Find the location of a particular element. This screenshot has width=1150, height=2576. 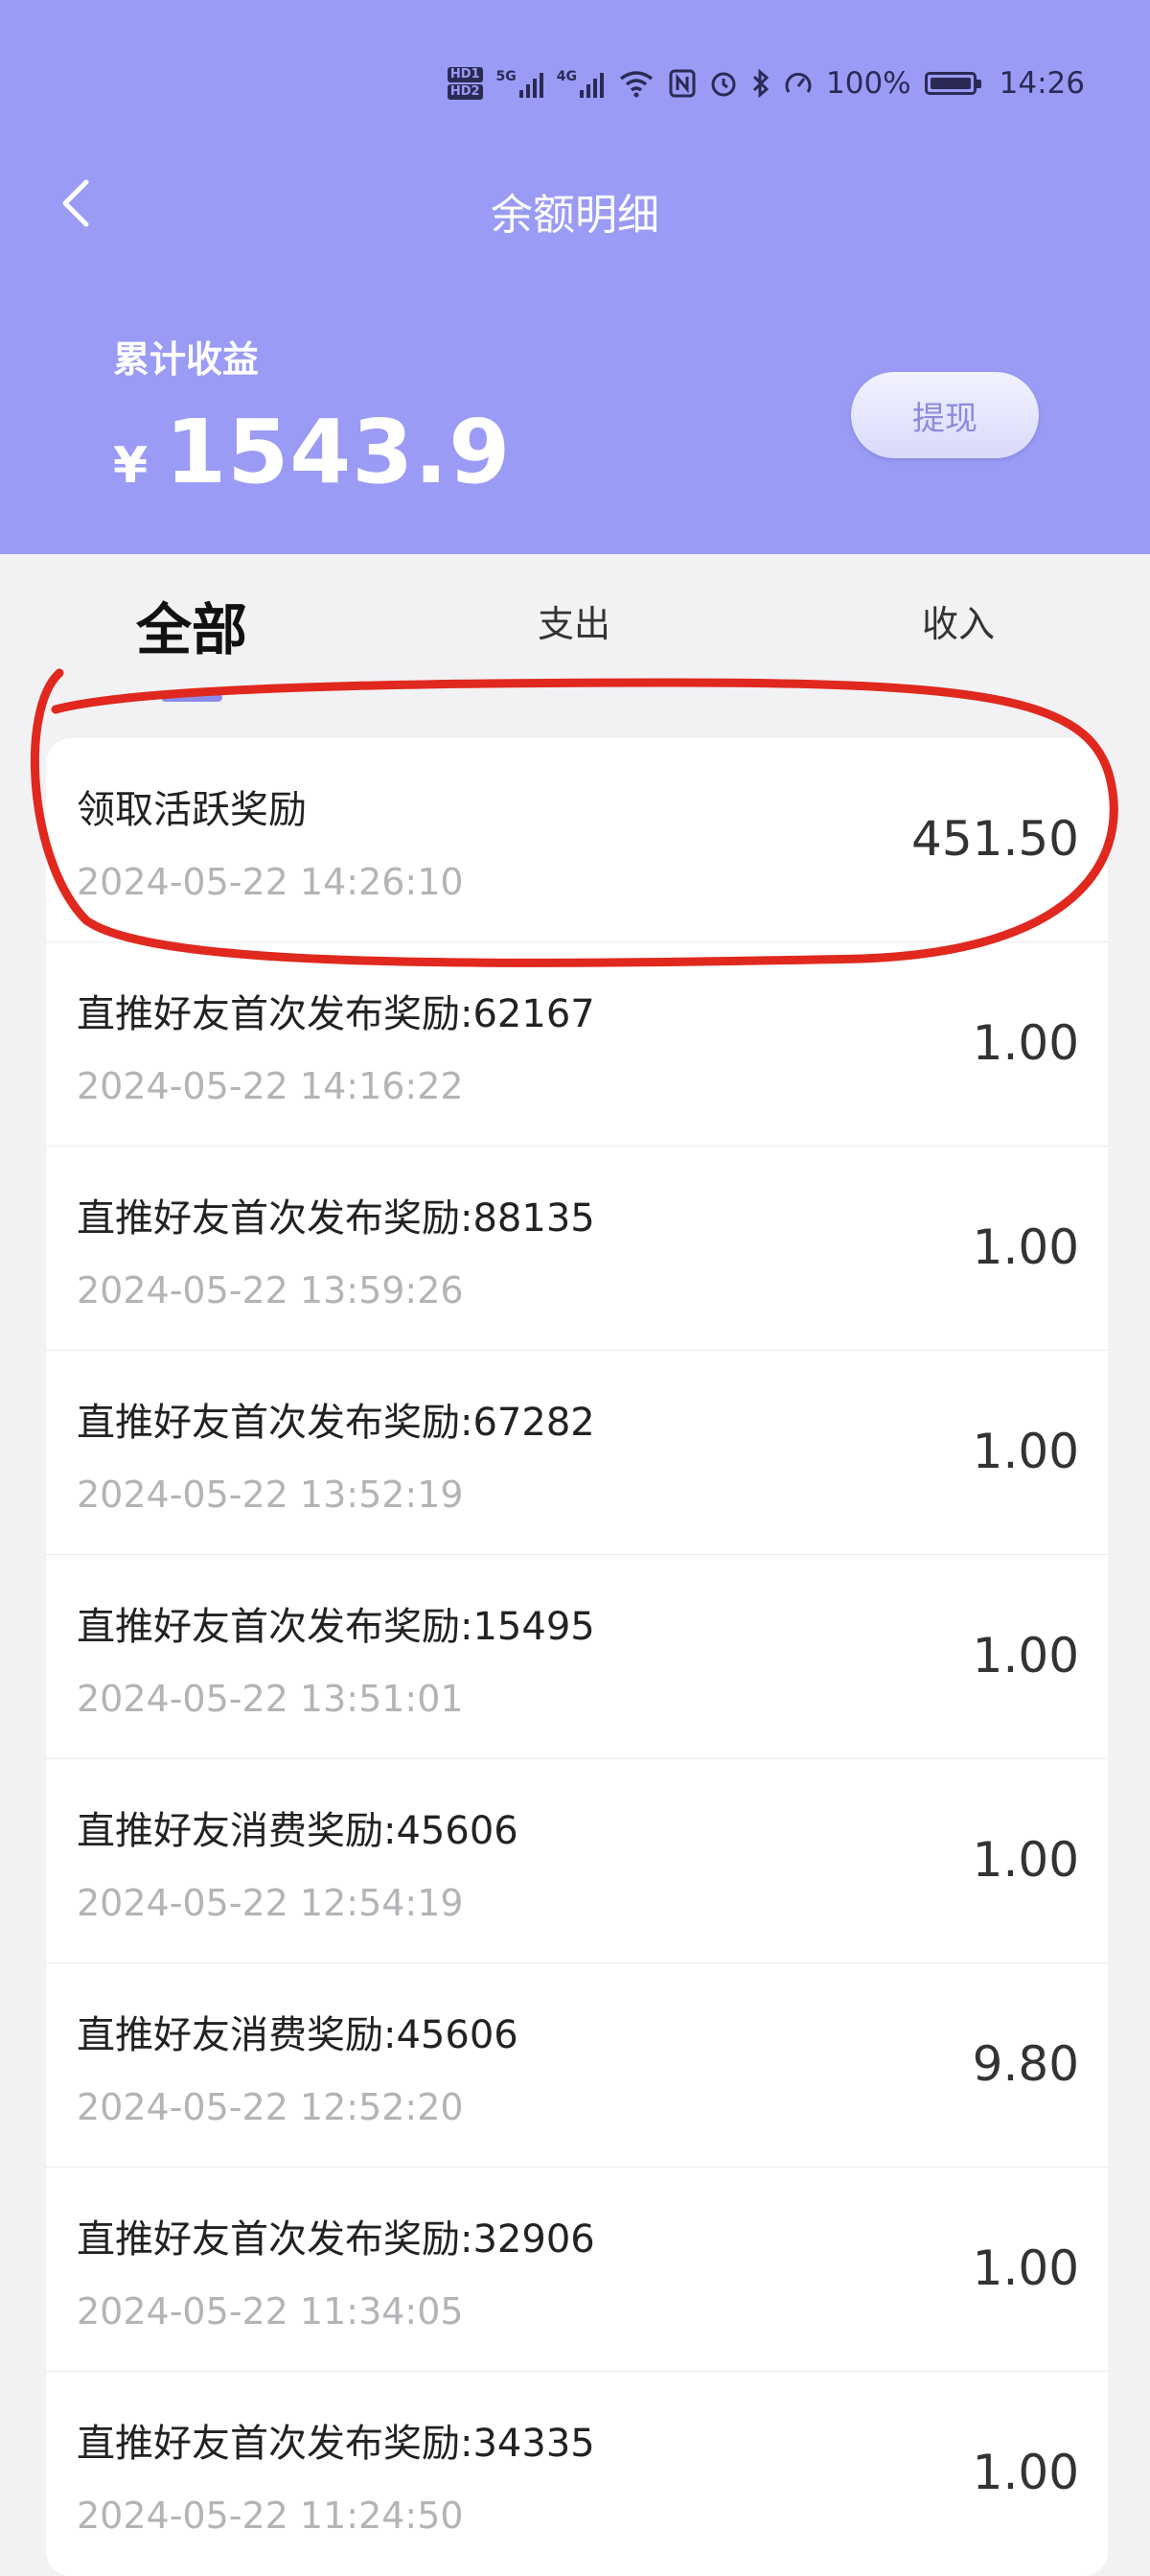

net1-label: 5G is located at coordinates (506, 76).